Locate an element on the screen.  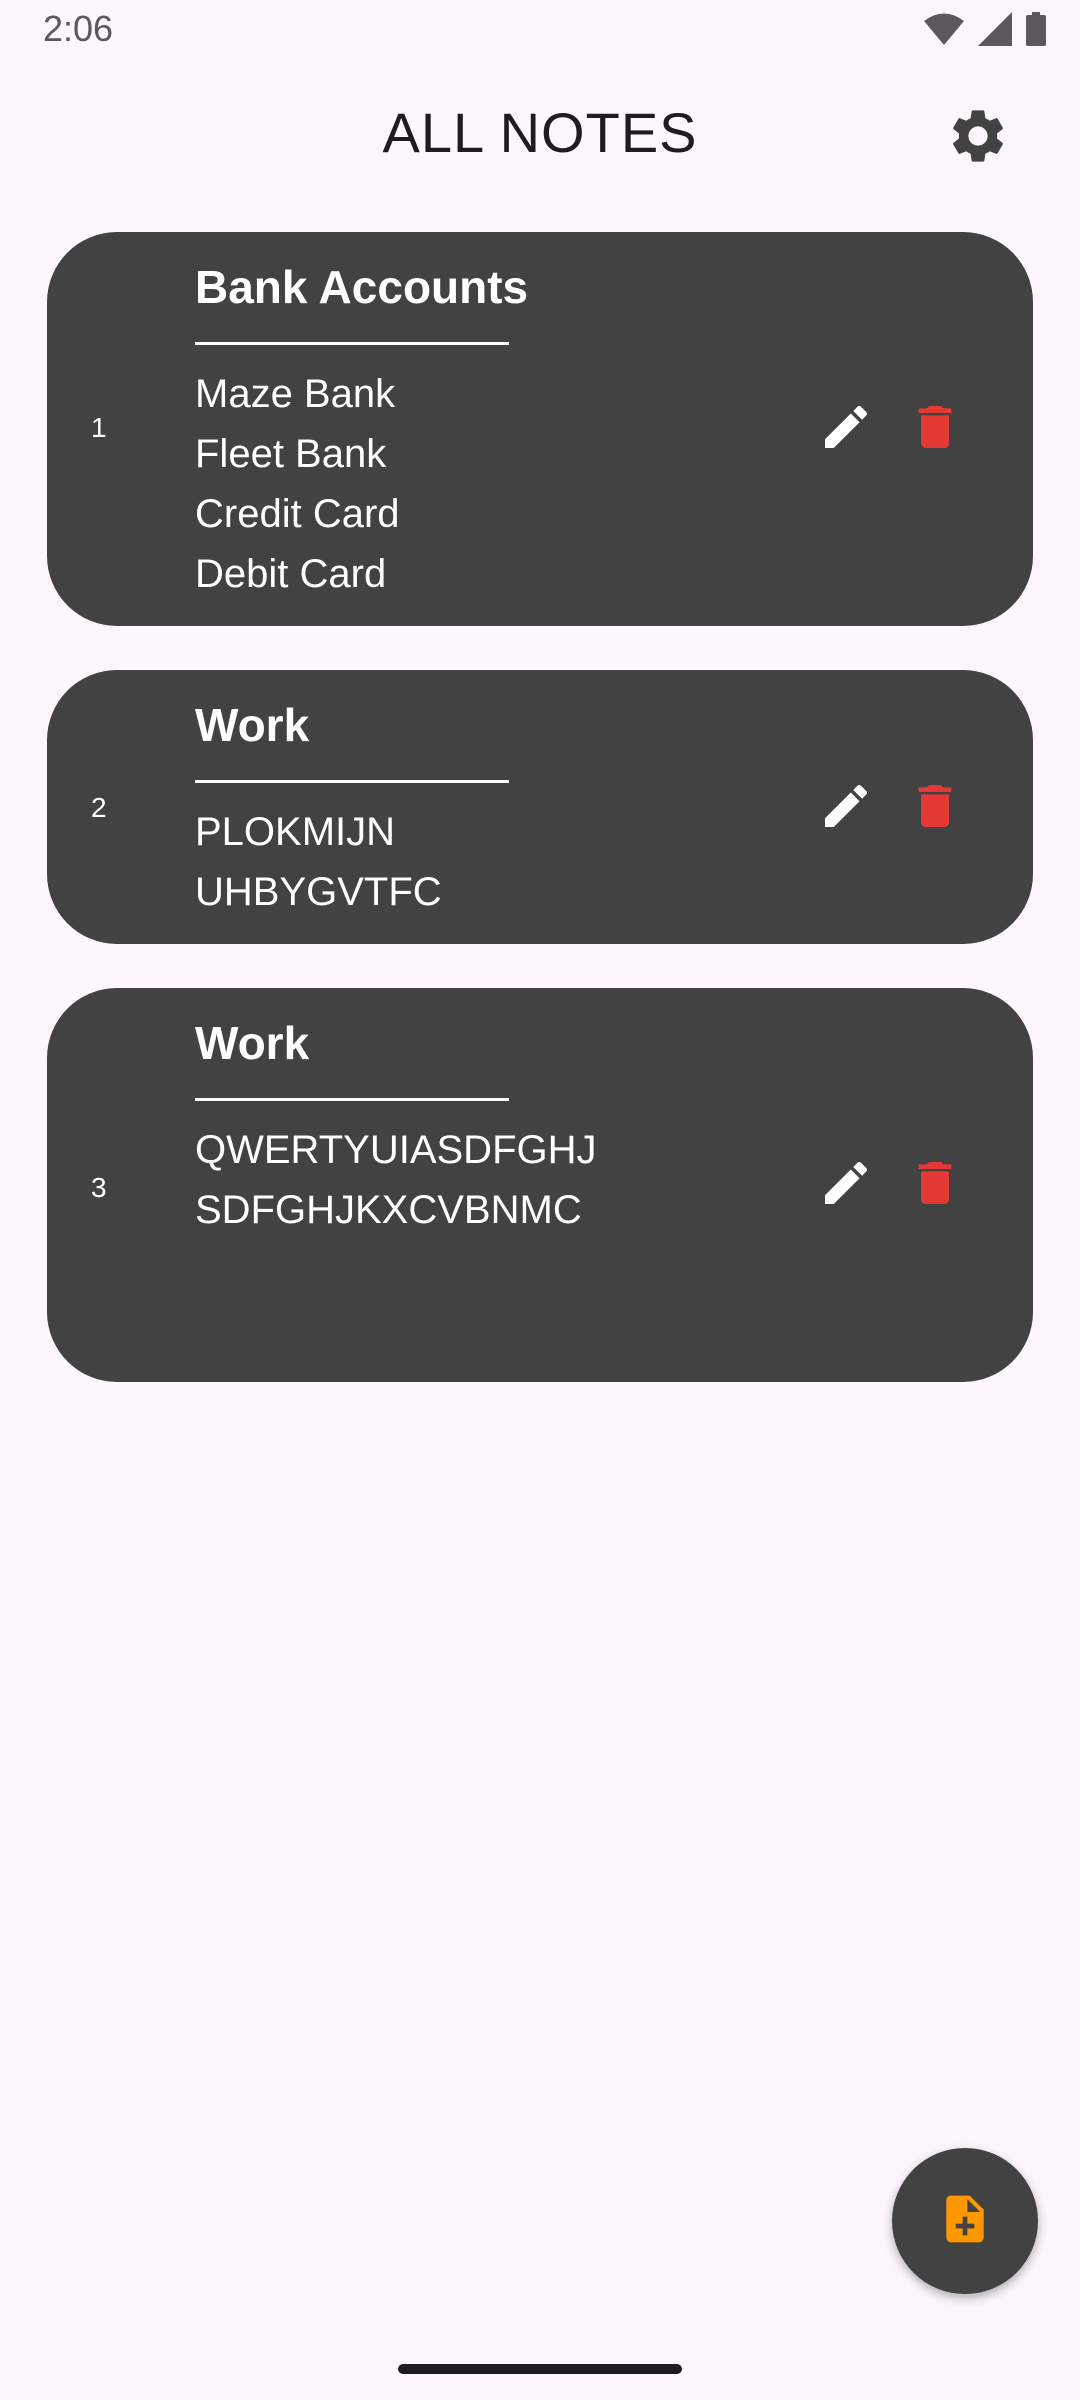
note-line: Debit Card is located at coordinates (291, 574).